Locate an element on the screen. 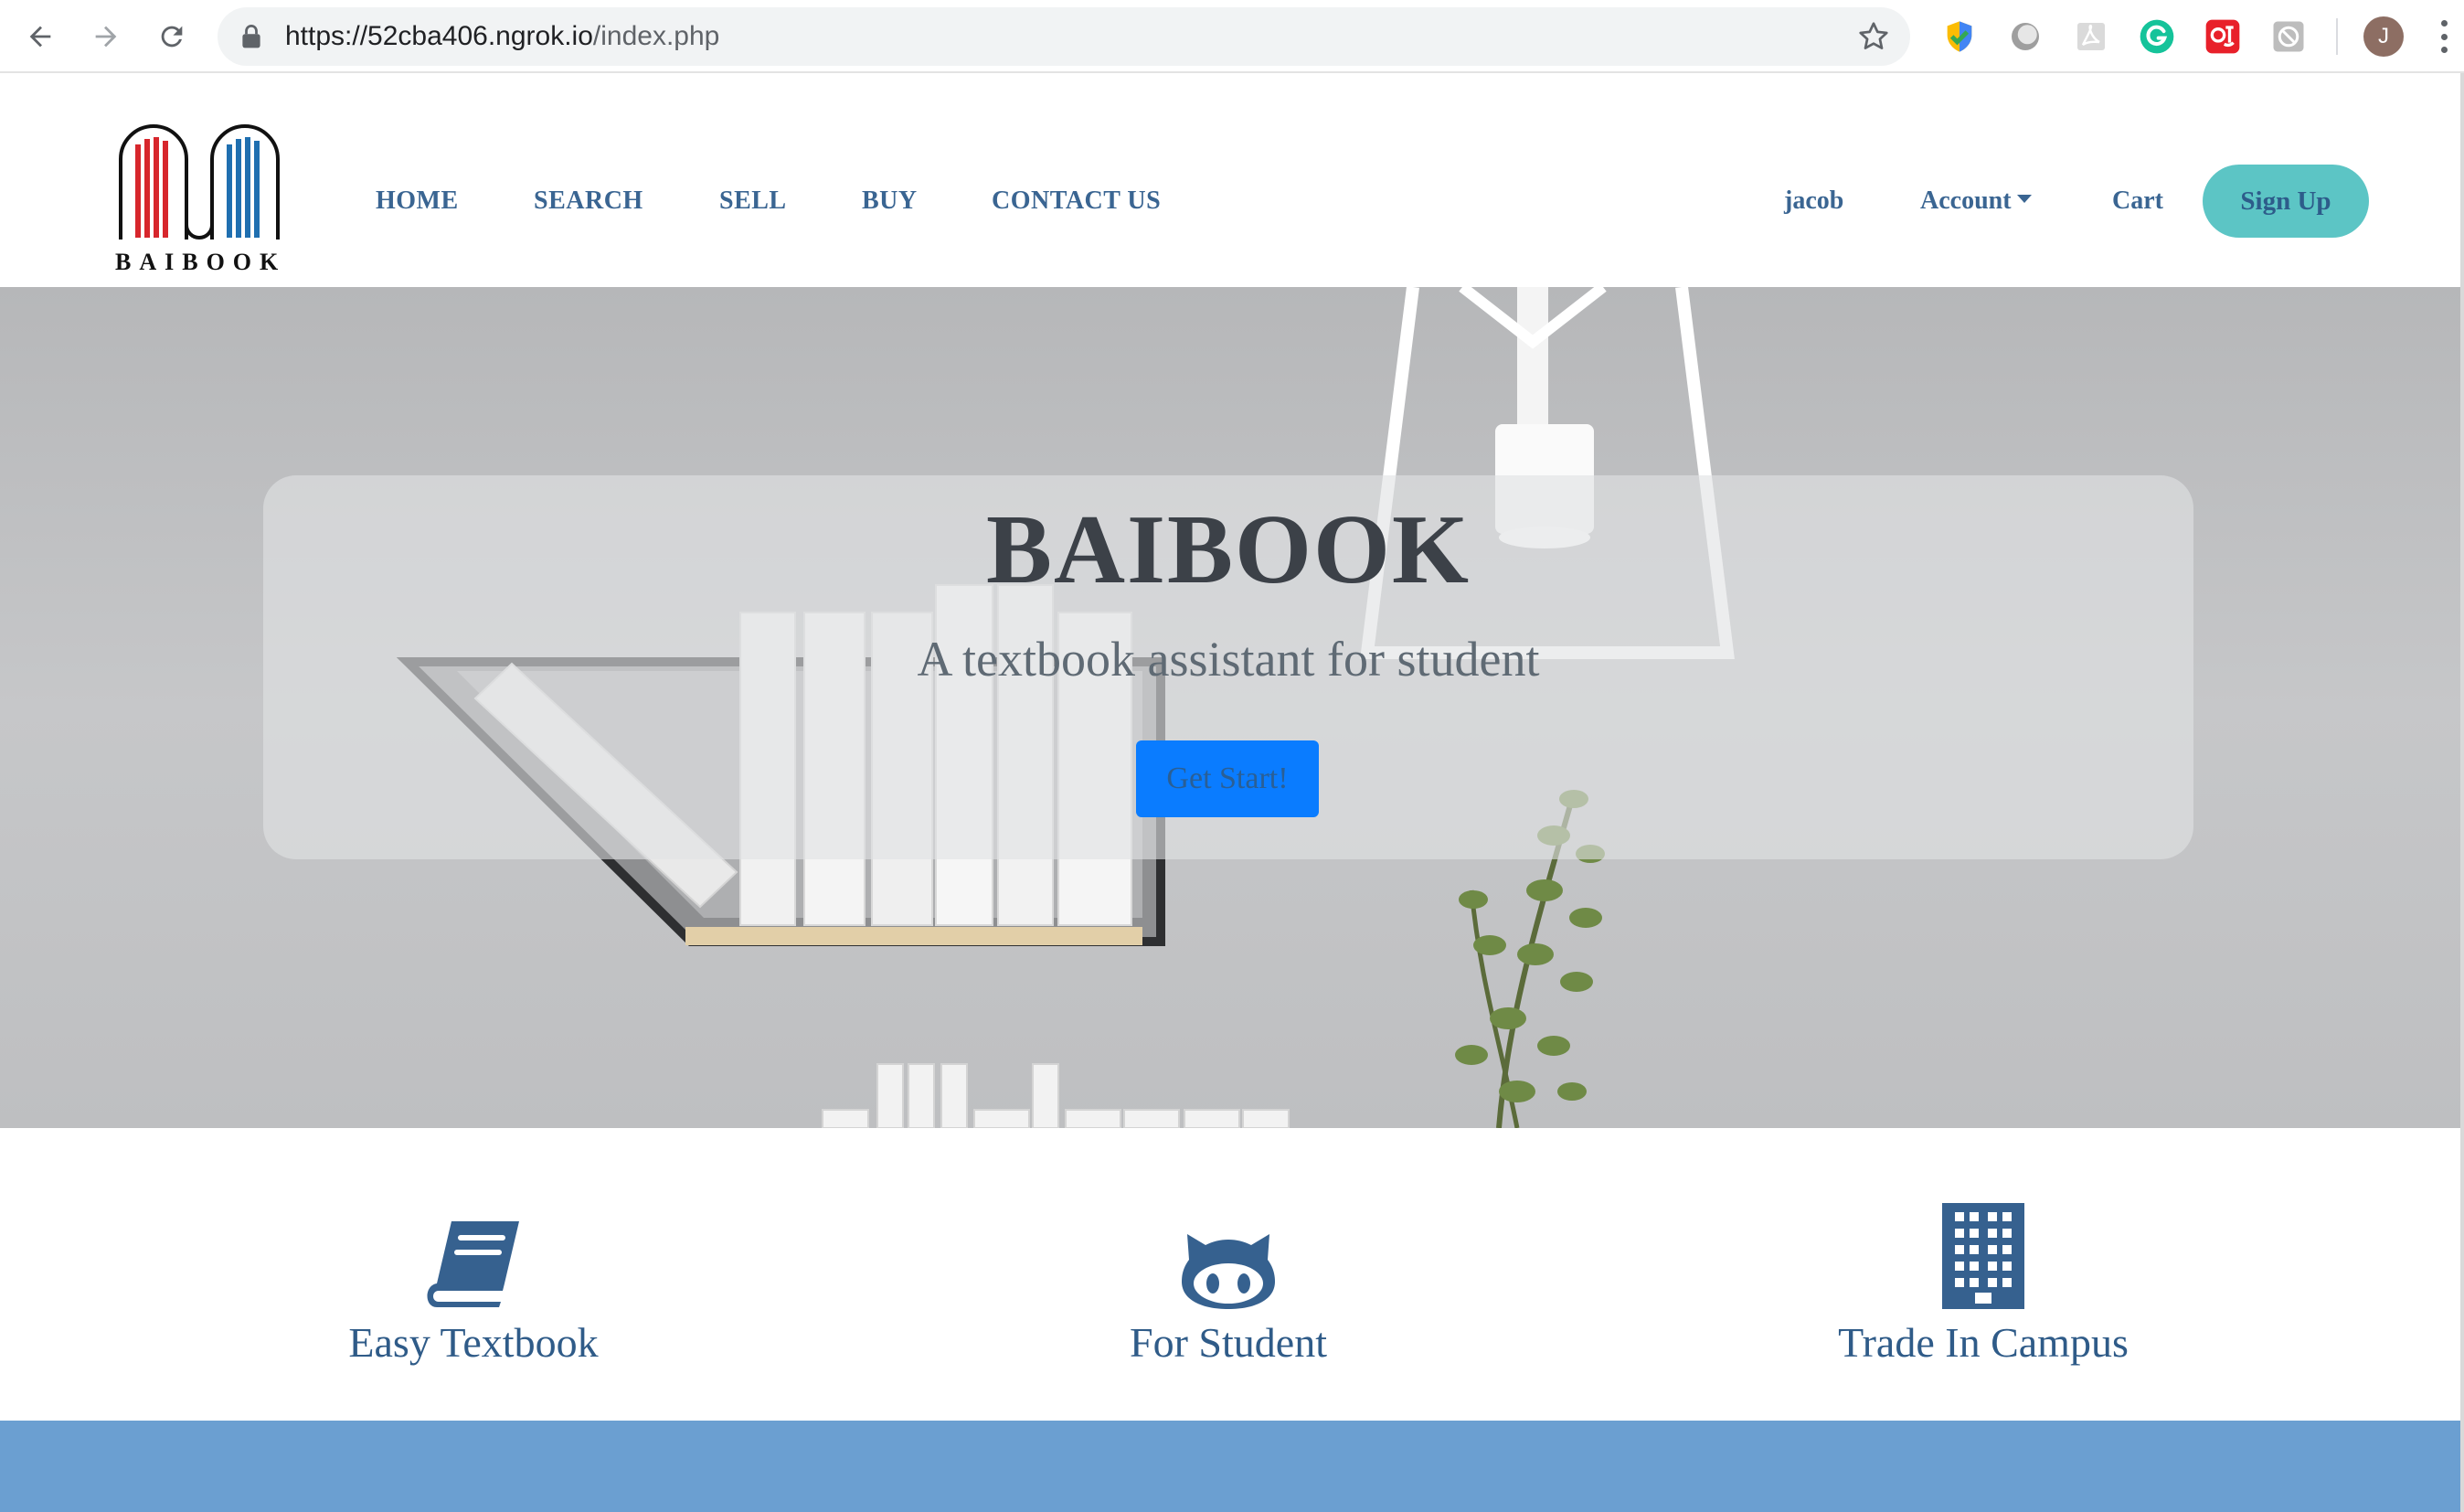  feature-easy-textbook: Easy Textbook is located at coordinates (473, 1285).